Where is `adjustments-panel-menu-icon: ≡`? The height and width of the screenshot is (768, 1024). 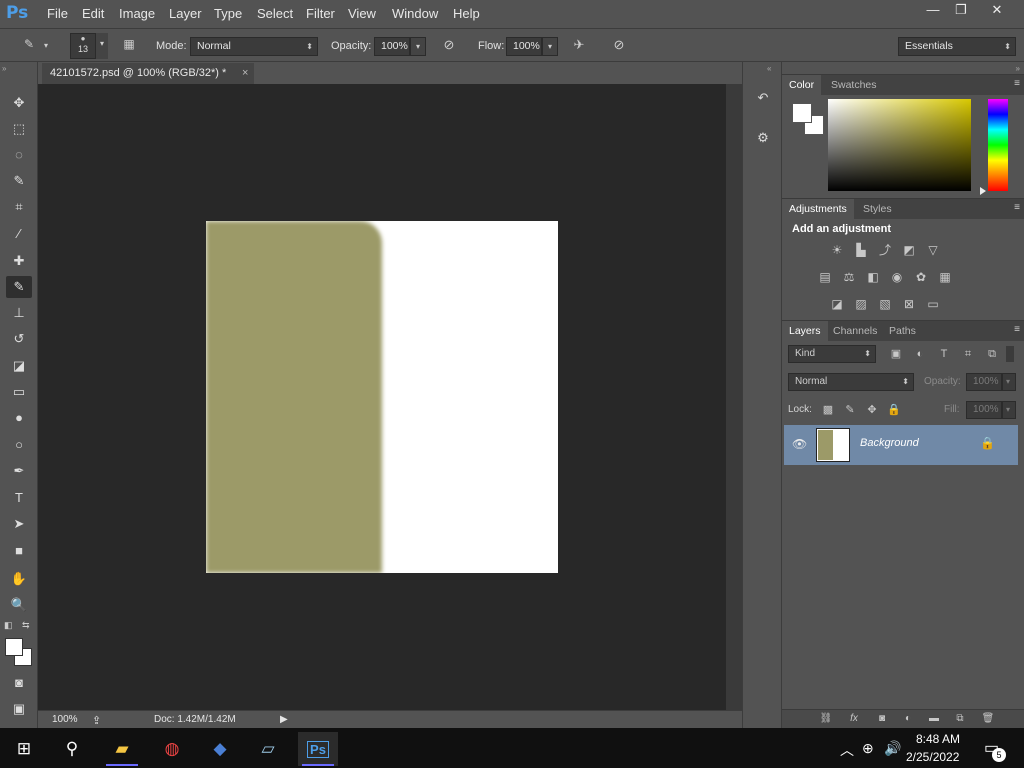 adjustments-panel-menu-icon: ≡ is located at coordinates (1017, 207).